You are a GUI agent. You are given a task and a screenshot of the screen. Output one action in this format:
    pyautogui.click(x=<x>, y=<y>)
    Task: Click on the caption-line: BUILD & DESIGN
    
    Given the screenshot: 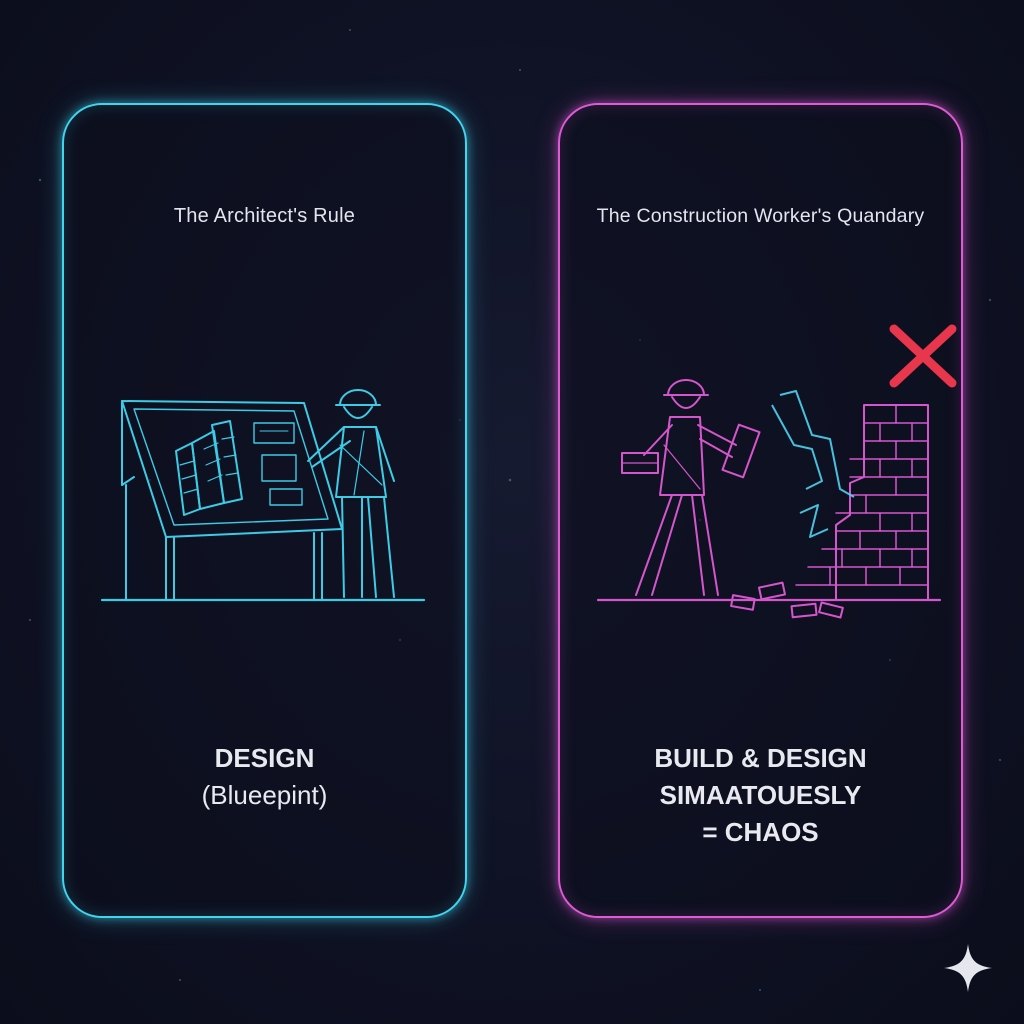 What is the action you would take?
    pyautogui.click(x=760, y=758)
    